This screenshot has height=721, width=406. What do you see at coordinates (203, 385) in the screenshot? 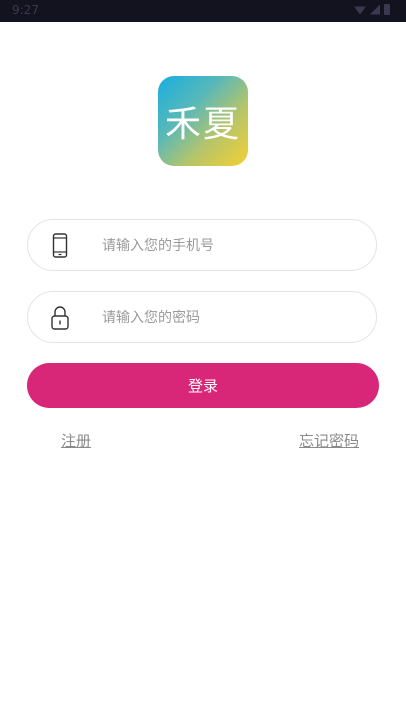
I see `login-button: 登录` at bounding box center [203, 385].